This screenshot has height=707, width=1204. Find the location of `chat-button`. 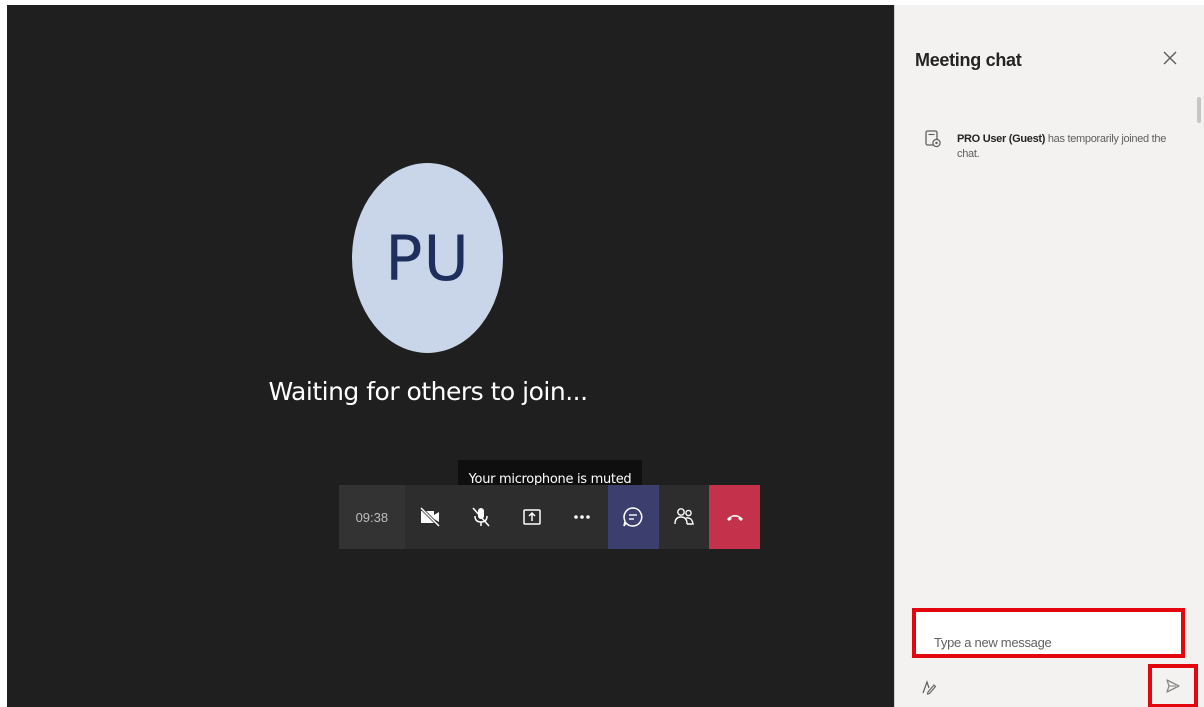

chat-button is located at coordinates (633, 517).